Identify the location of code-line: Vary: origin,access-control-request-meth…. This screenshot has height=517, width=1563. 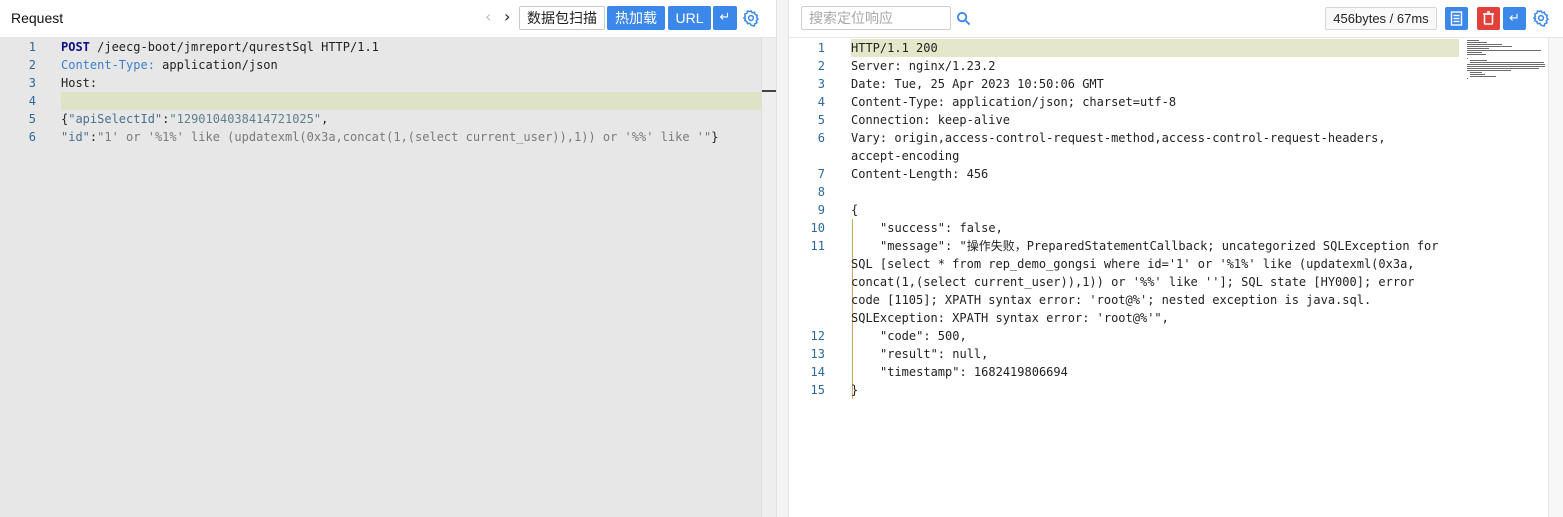
(1118, 138).